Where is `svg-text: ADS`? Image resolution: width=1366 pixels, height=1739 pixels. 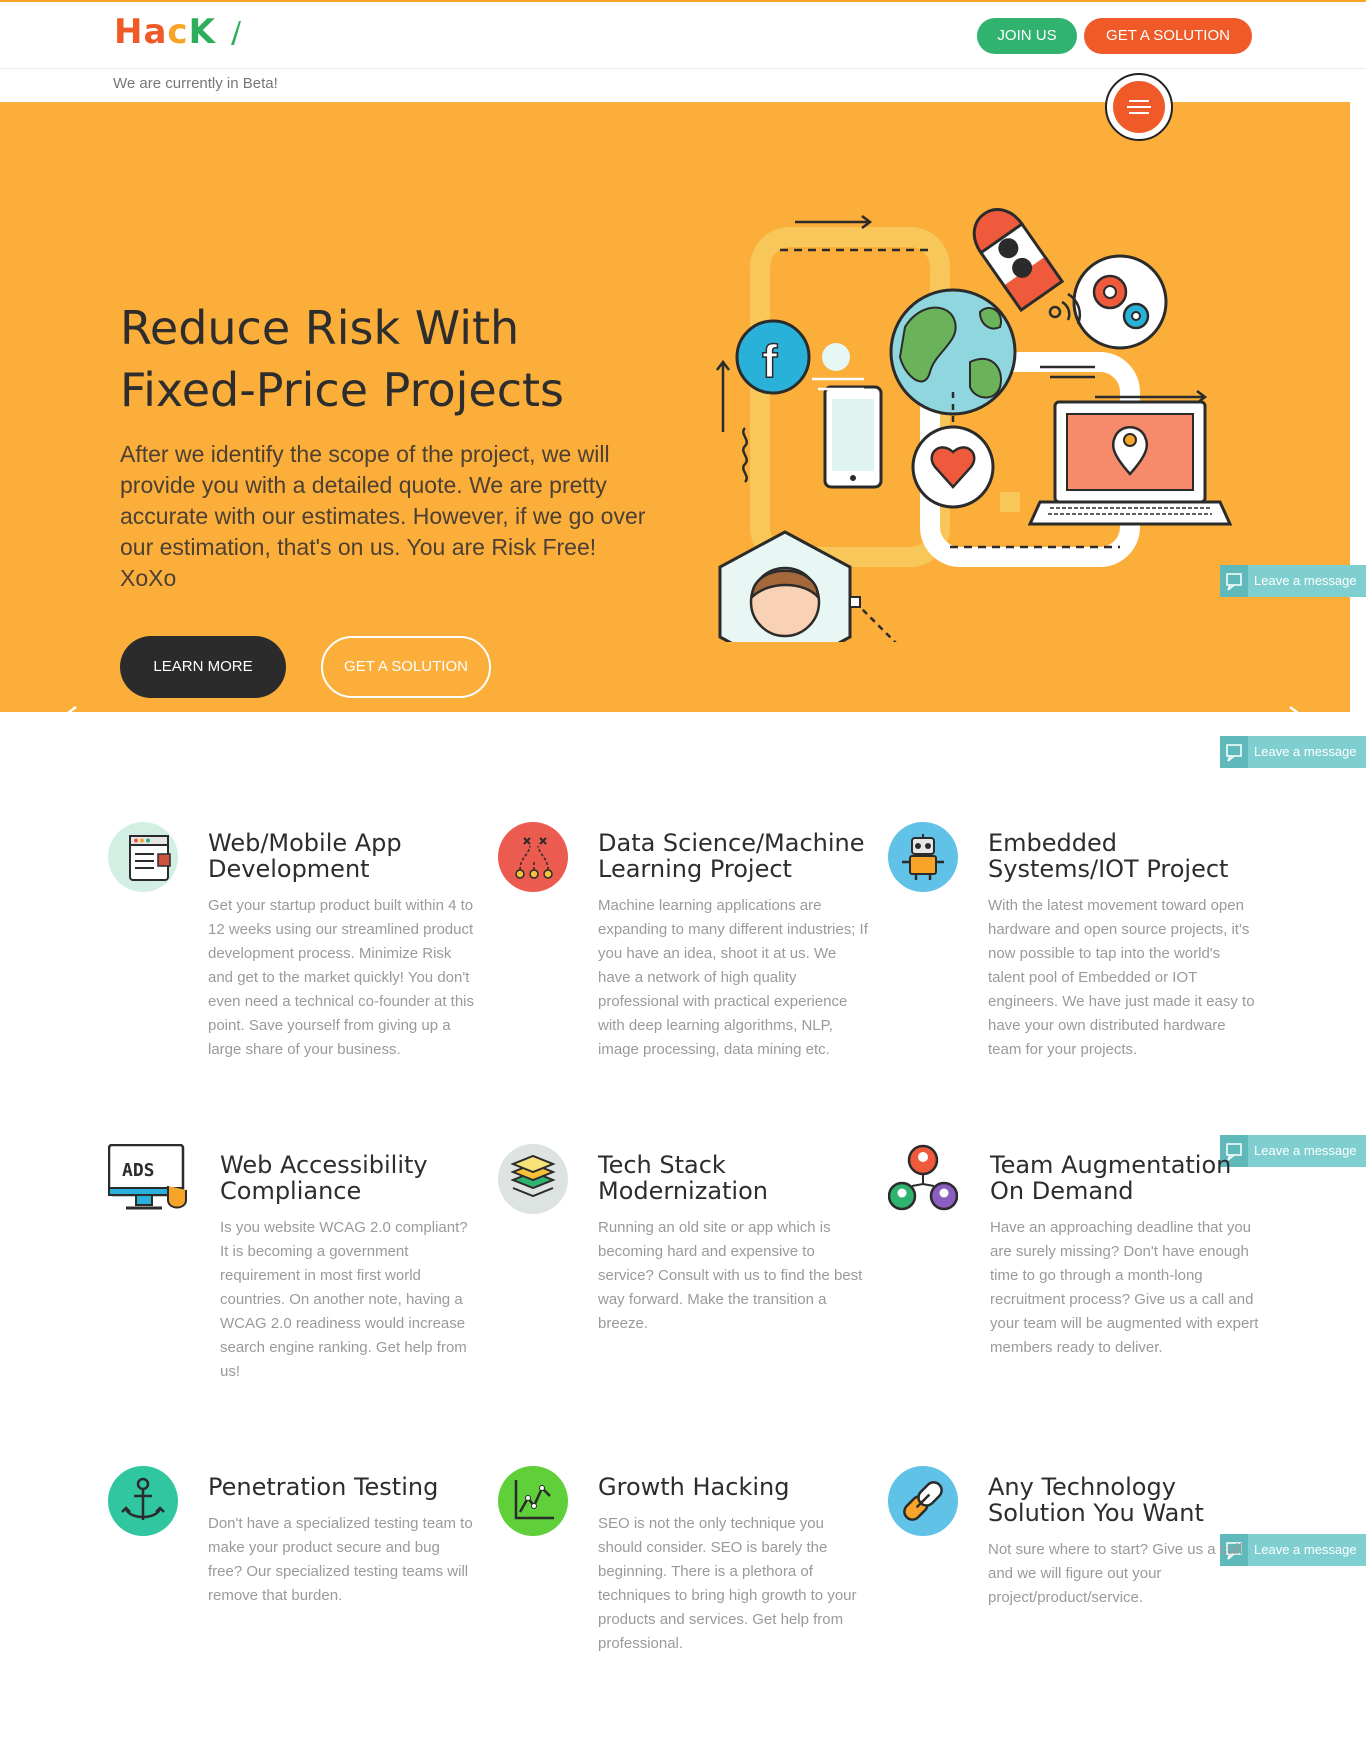 svg-text: ADS is located at coordinates (138, 1170).